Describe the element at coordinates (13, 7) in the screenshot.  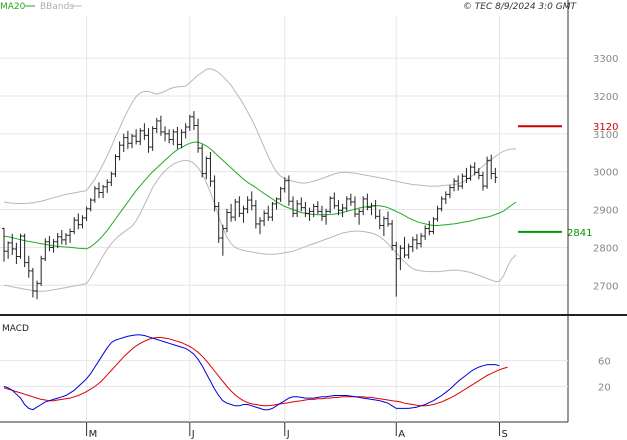
I see `ma20-legend-label: MA20` at that location.